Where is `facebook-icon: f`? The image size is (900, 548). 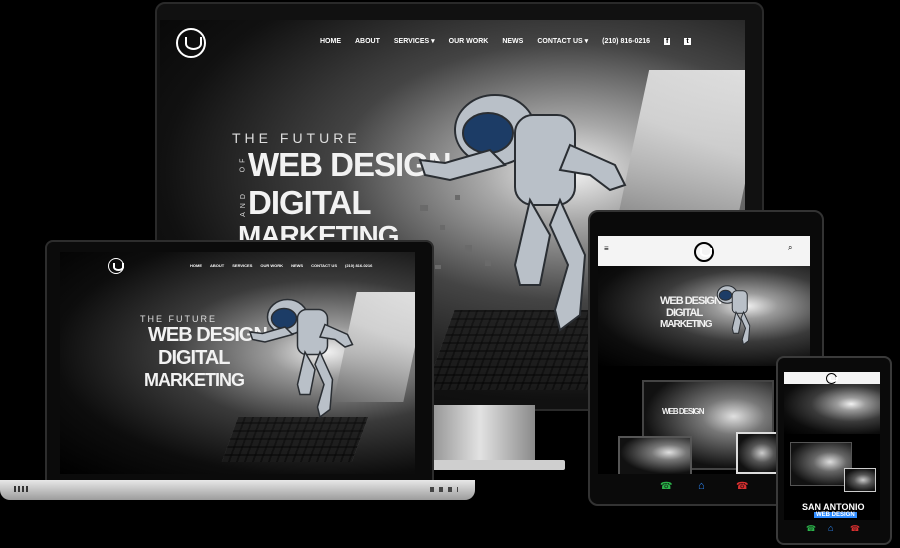 facebook-icon: f is located at coordinates (667, 41).